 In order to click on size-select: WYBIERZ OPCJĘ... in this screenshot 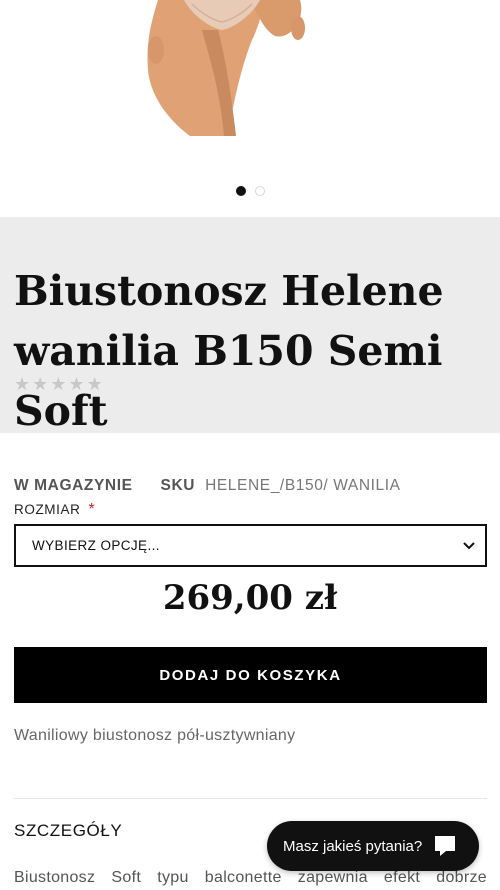, I will do `click(250, 545)`.